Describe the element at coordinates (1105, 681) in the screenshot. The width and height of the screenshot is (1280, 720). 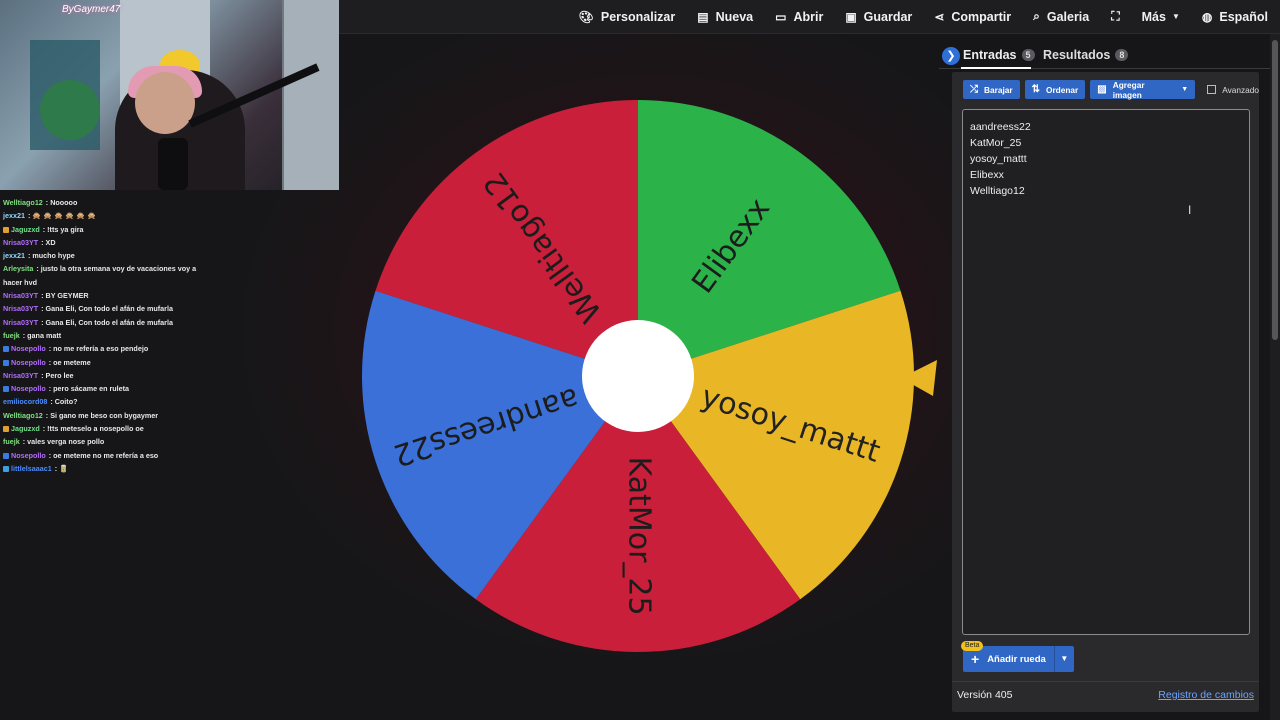
I see `footer-divider` at that location.